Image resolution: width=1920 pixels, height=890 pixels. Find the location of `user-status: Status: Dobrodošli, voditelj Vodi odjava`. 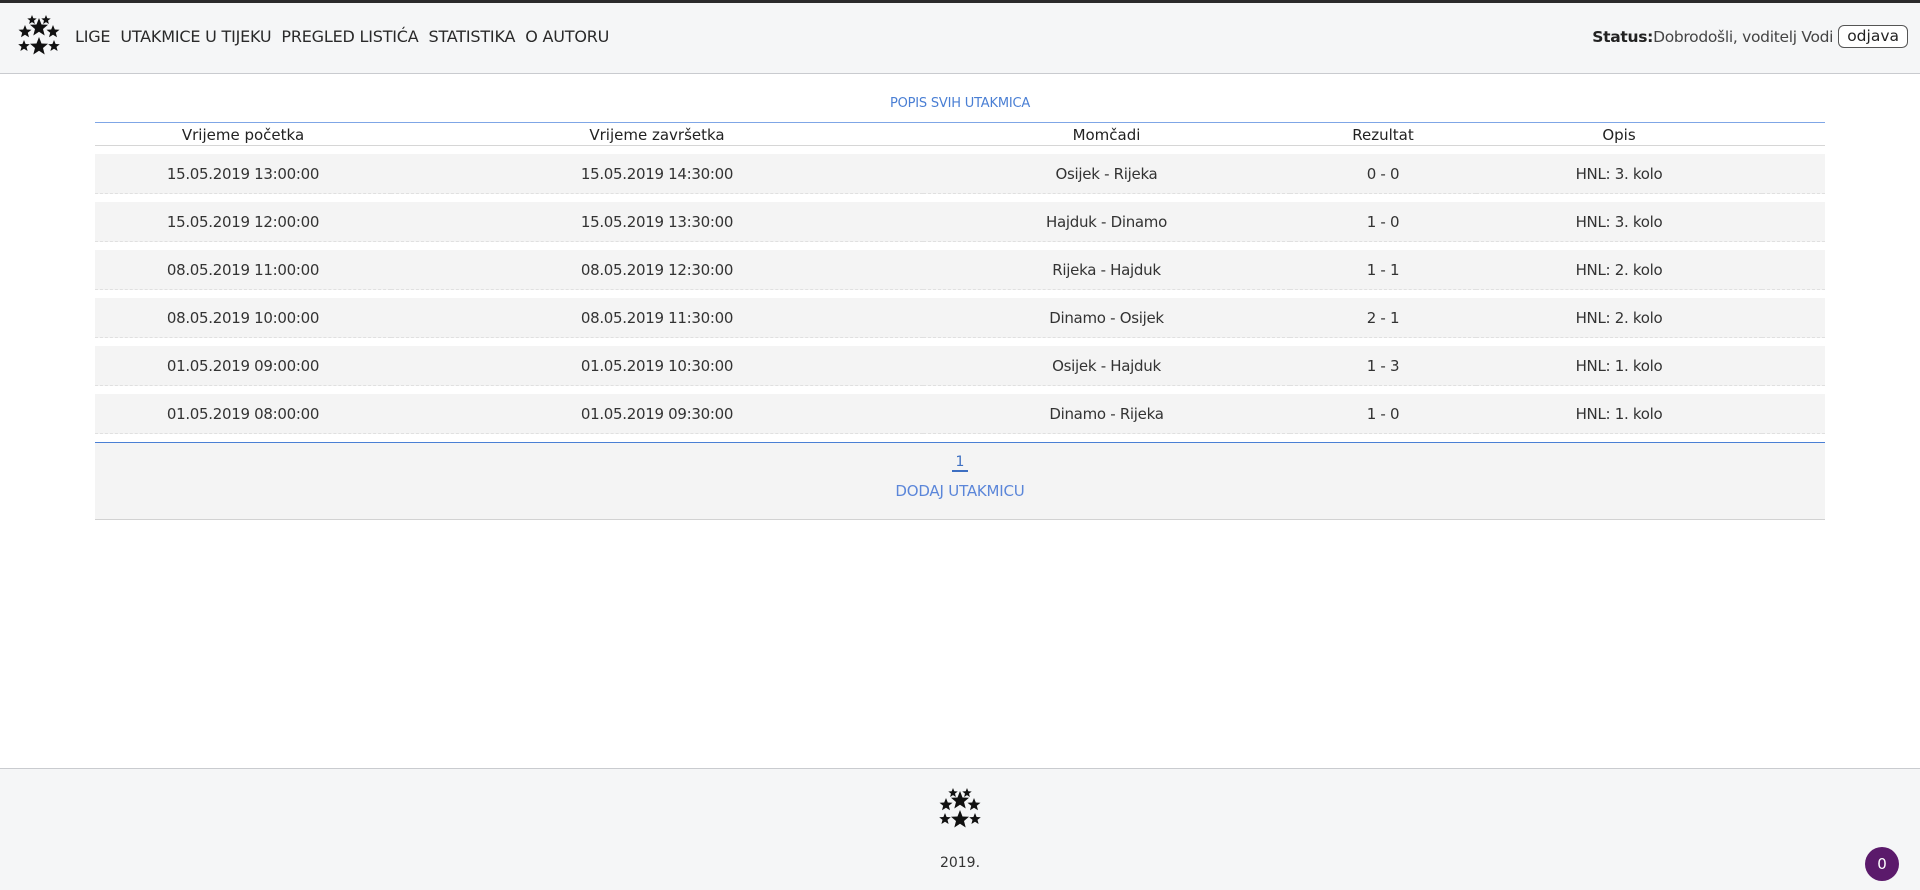

user-status: Status: Dobrodošli, voditelj Vodi odjava is located at coordinates (1750, 36).